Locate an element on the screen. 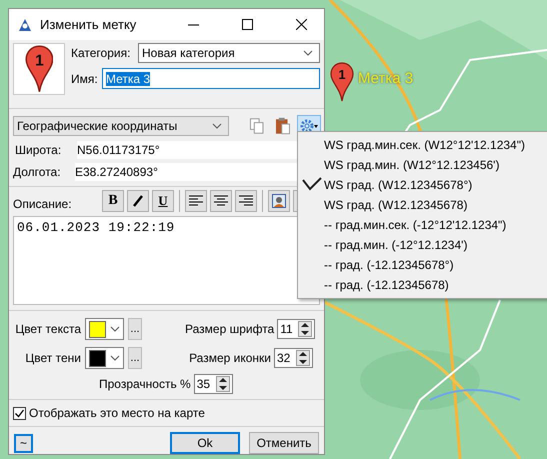 This screenshot has width=547, height=459. description-label: Описание: is located at coordinates (43, 204).